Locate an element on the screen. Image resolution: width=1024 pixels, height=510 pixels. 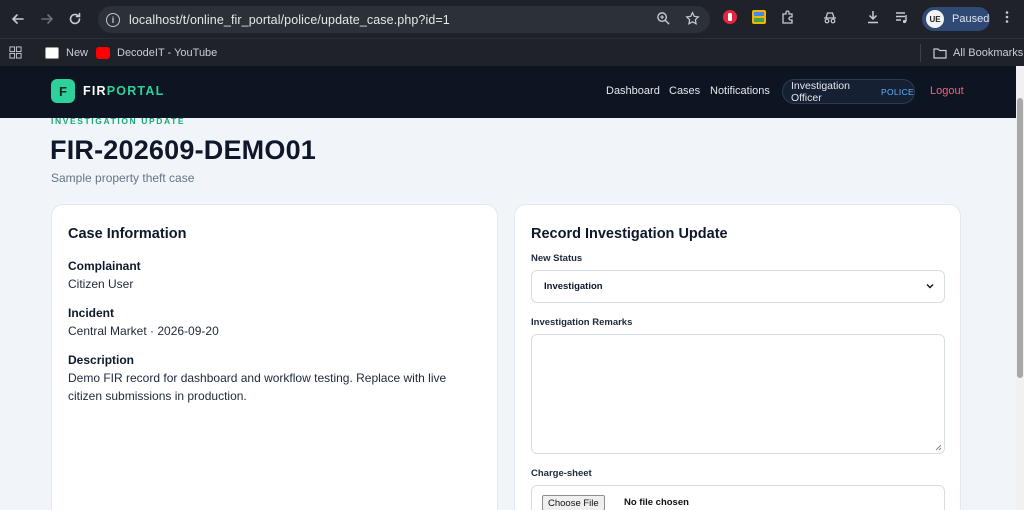
brand-name: FIRPORTAL is located at coordinates (123, 91).